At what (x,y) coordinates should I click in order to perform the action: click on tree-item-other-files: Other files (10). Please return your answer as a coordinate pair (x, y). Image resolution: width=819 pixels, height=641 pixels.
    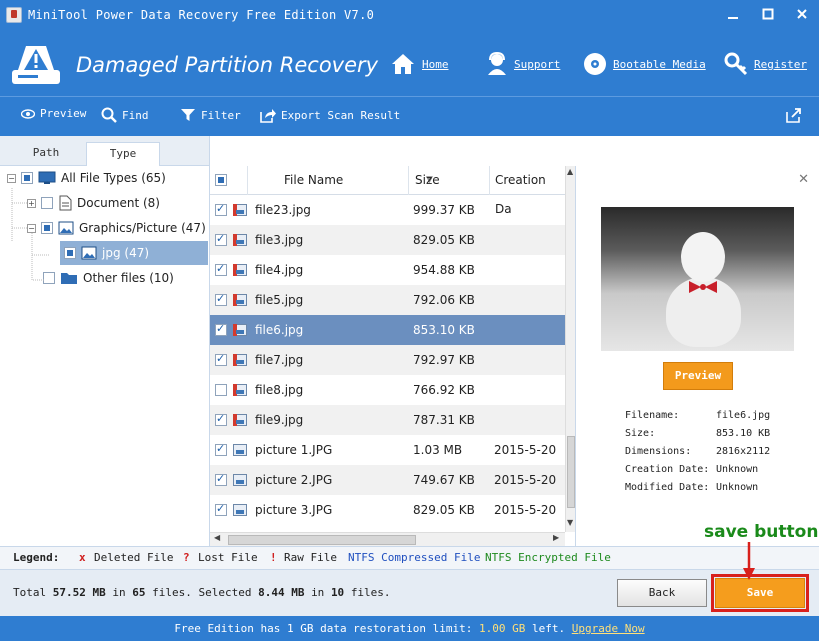
    Looking at the image, I should click on (108, 278).